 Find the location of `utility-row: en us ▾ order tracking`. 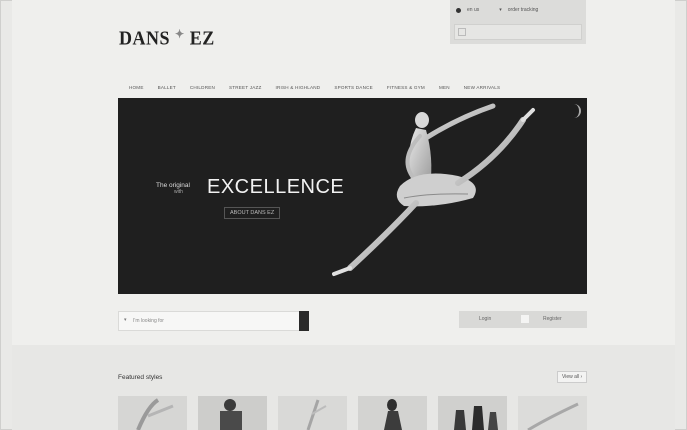

utility-row: en us ▾ order tracking is located at coordinates (497, 10).